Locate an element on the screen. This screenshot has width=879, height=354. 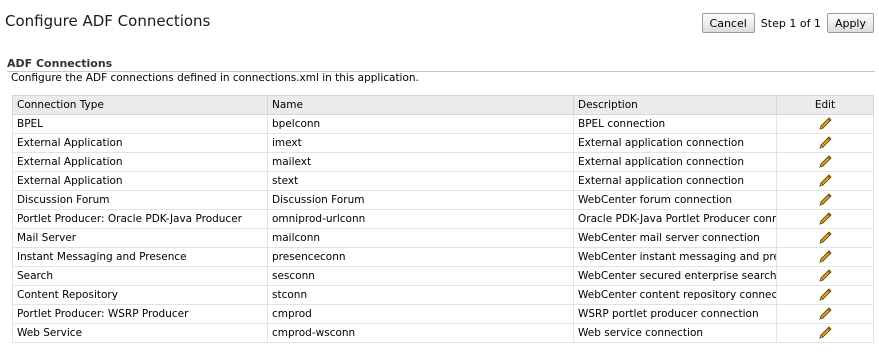
connection-name-cell: stext is located at coordinates (420, 181).